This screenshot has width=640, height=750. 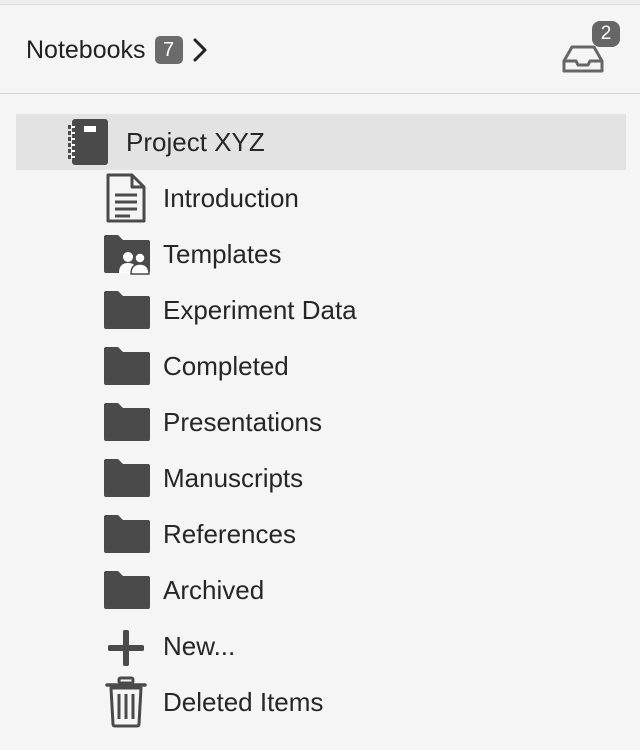 I want to click on plus-icon, so click(x=126, y=648).